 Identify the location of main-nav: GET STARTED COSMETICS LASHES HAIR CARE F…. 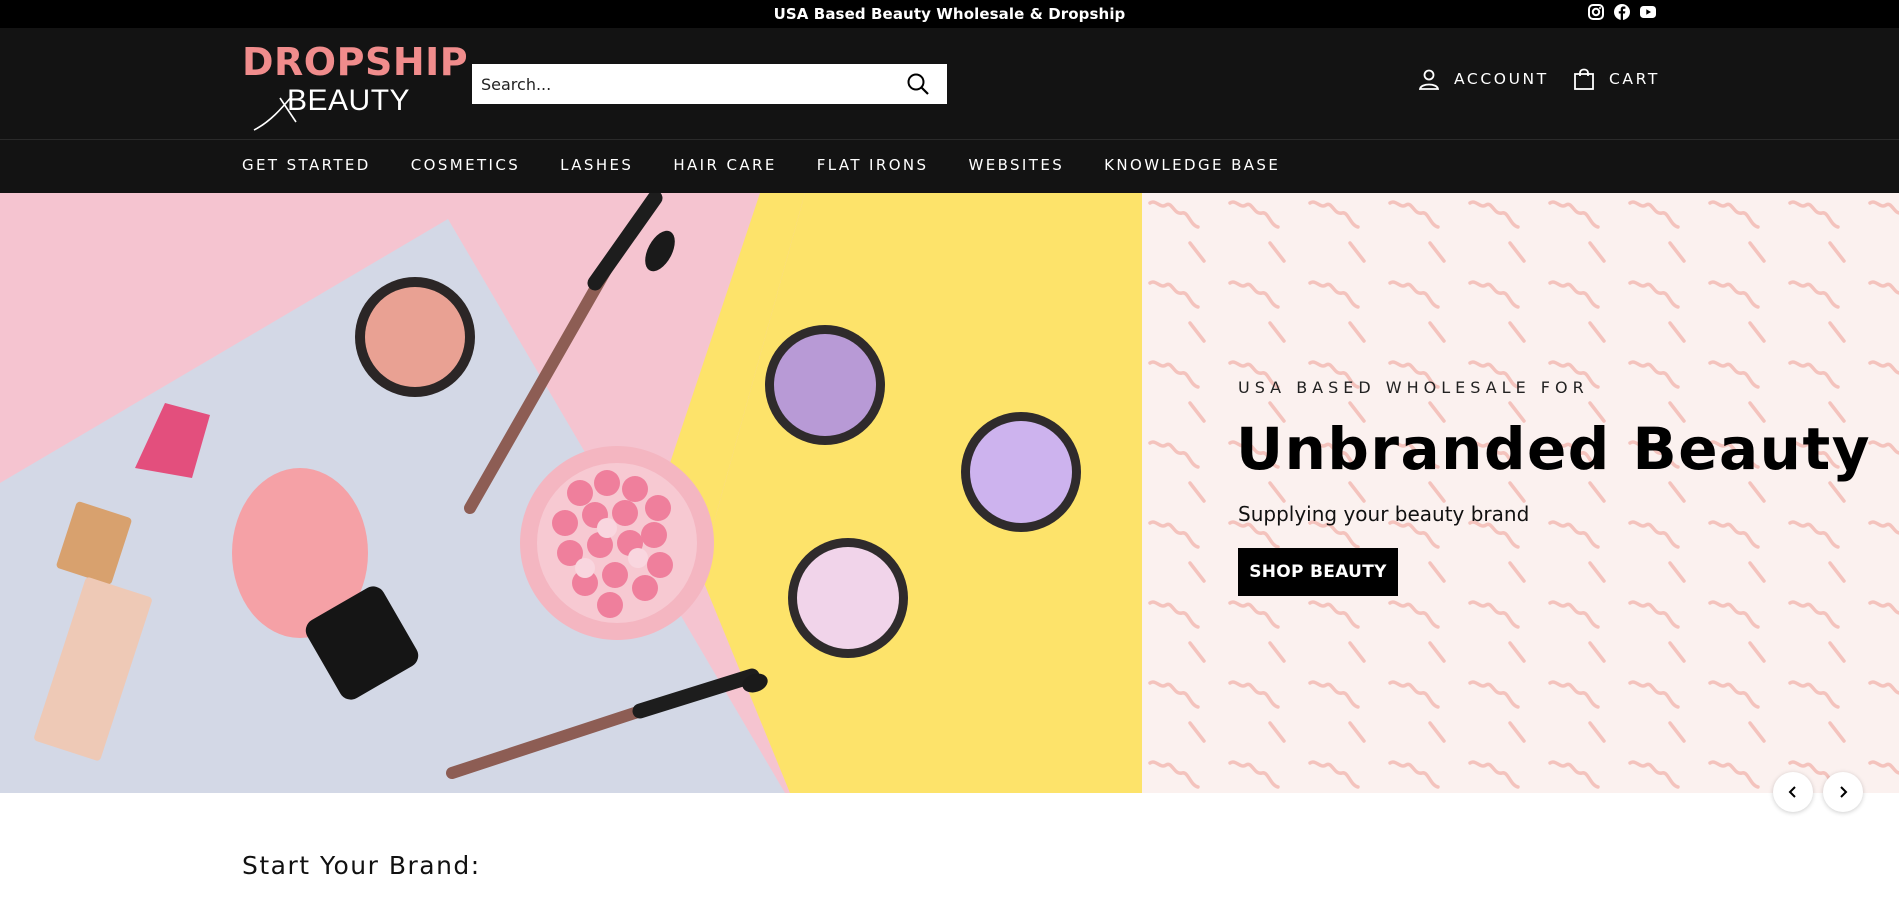
(949, 166).